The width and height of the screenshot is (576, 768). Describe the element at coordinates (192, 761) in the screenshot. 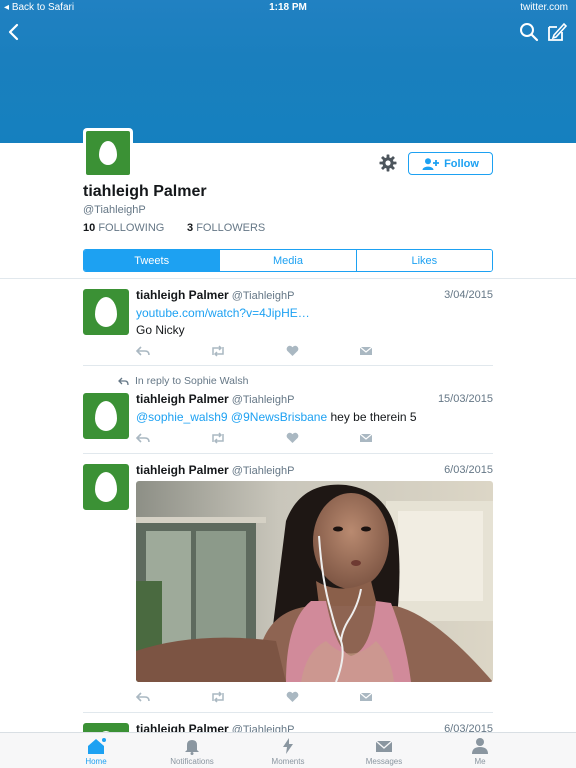

I see `tab-notifications-label: Notifications` at that location.